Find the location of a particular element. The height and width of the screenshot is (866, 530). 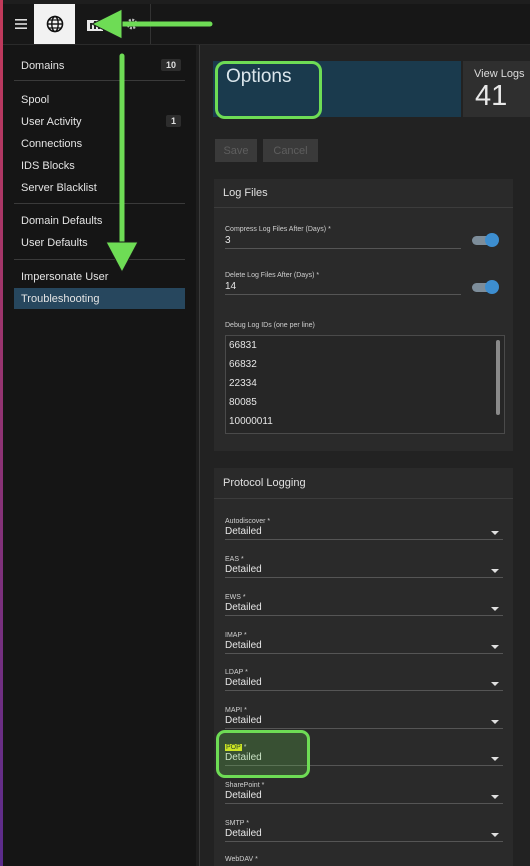

field-value: 3 is located at coordinates (343, 242).